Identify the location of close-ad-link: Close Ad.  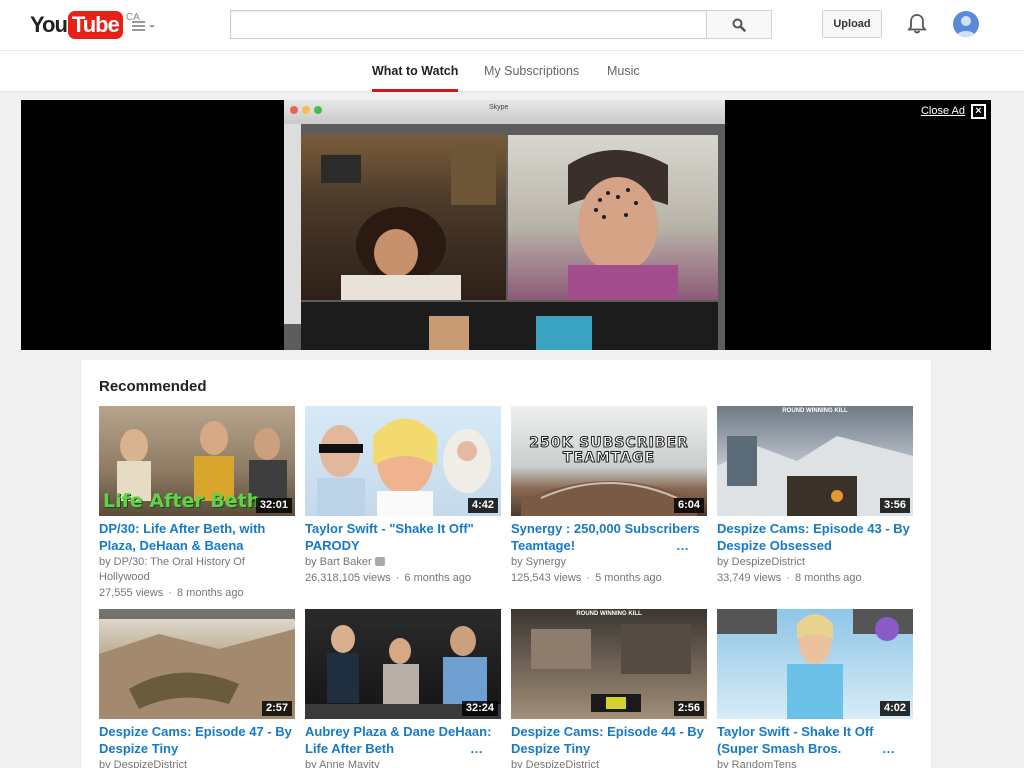
(943, 111).